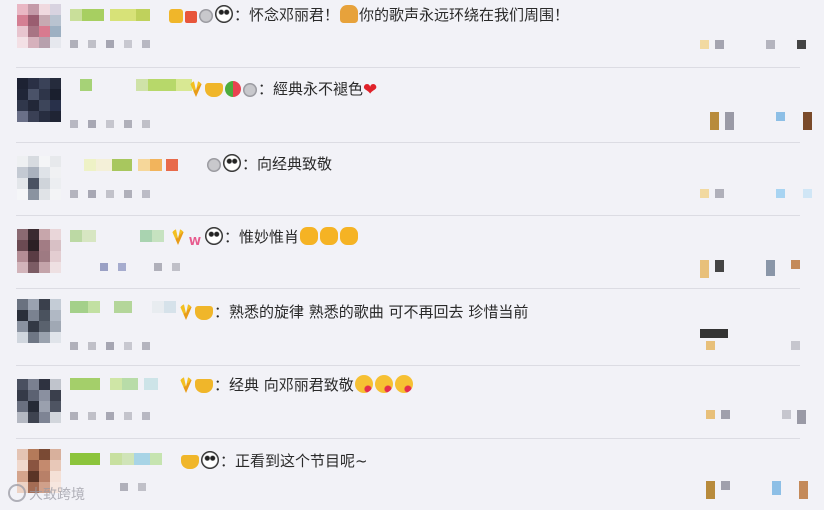 The height and width of the screenshot is (510, 824). I want to click on w-badge-icon: W, so click(195, 241).